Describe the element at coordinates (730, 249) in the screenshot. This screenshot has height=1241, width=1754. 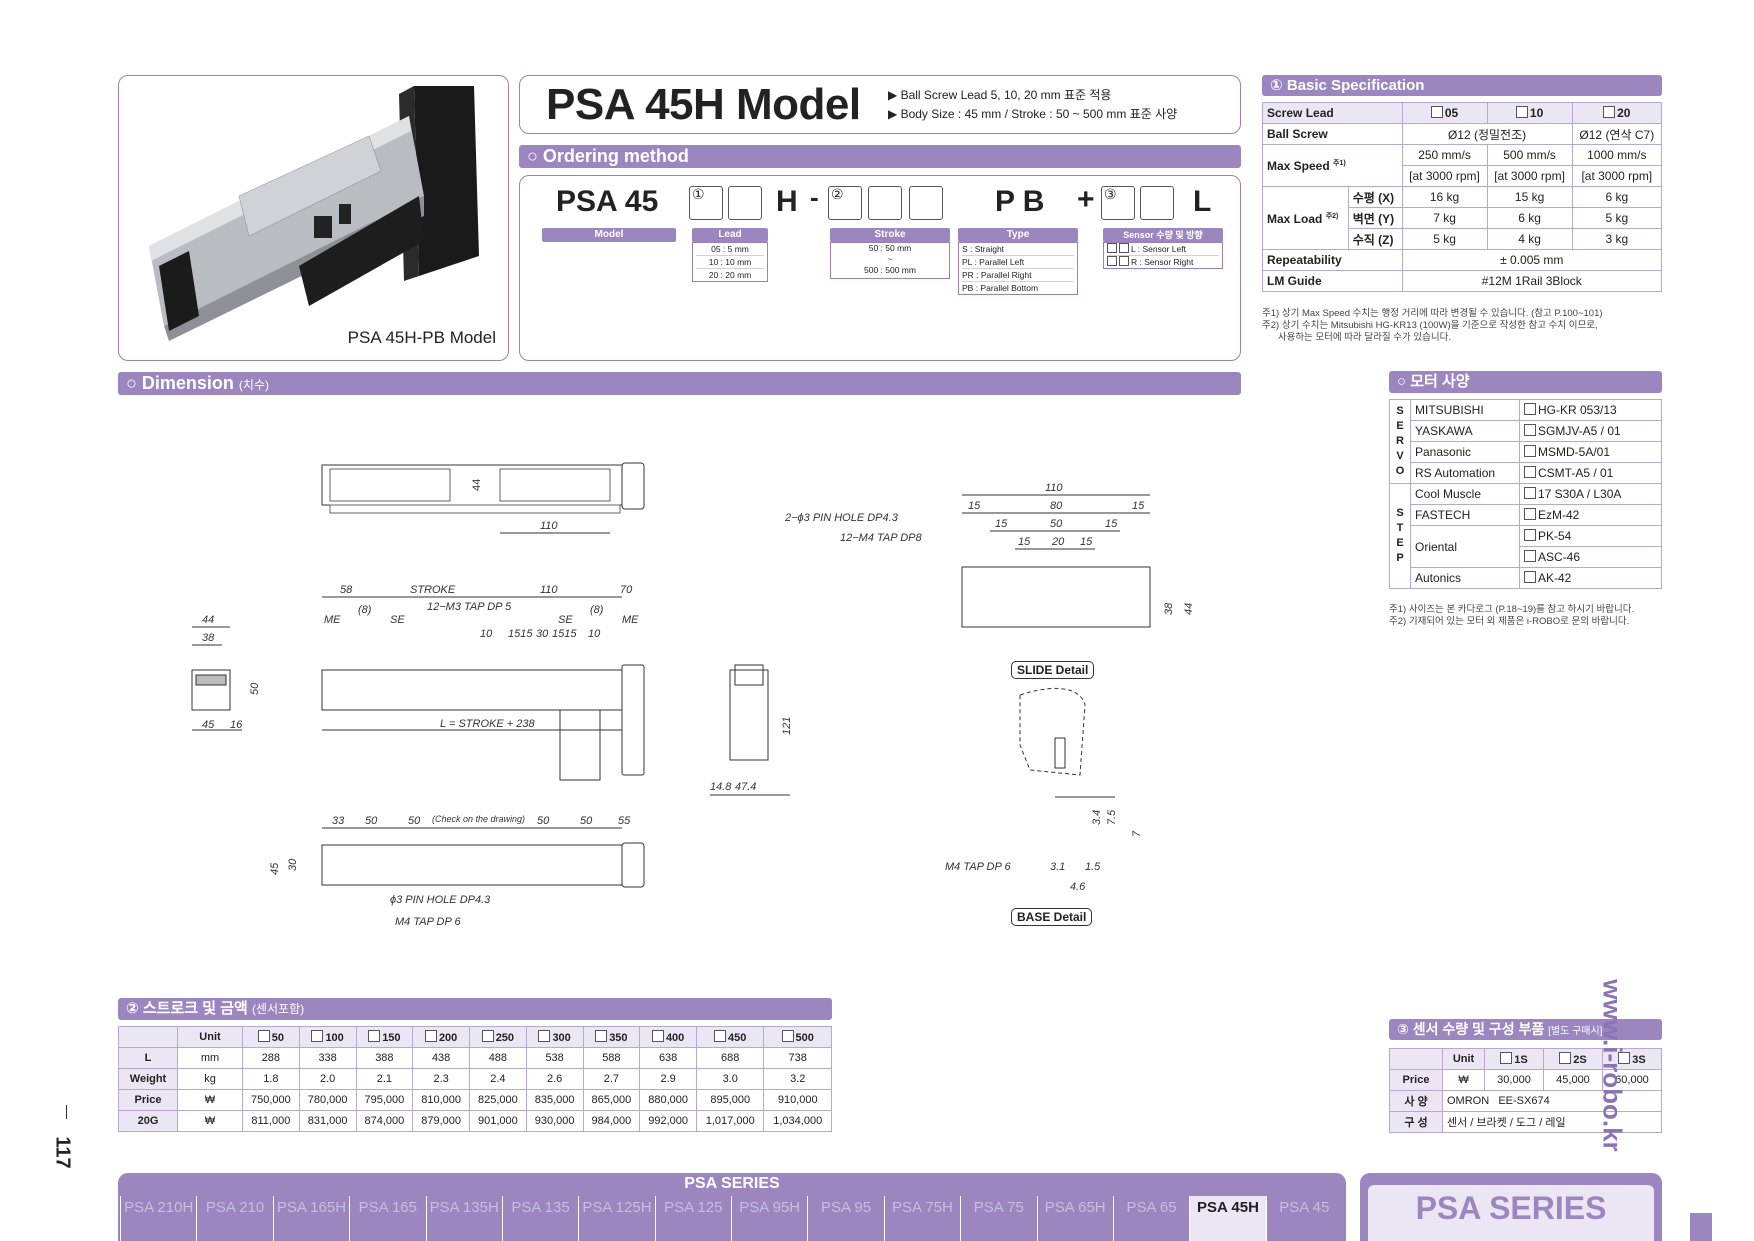
I see `lead-option: 05 : 5 mm` at that location.